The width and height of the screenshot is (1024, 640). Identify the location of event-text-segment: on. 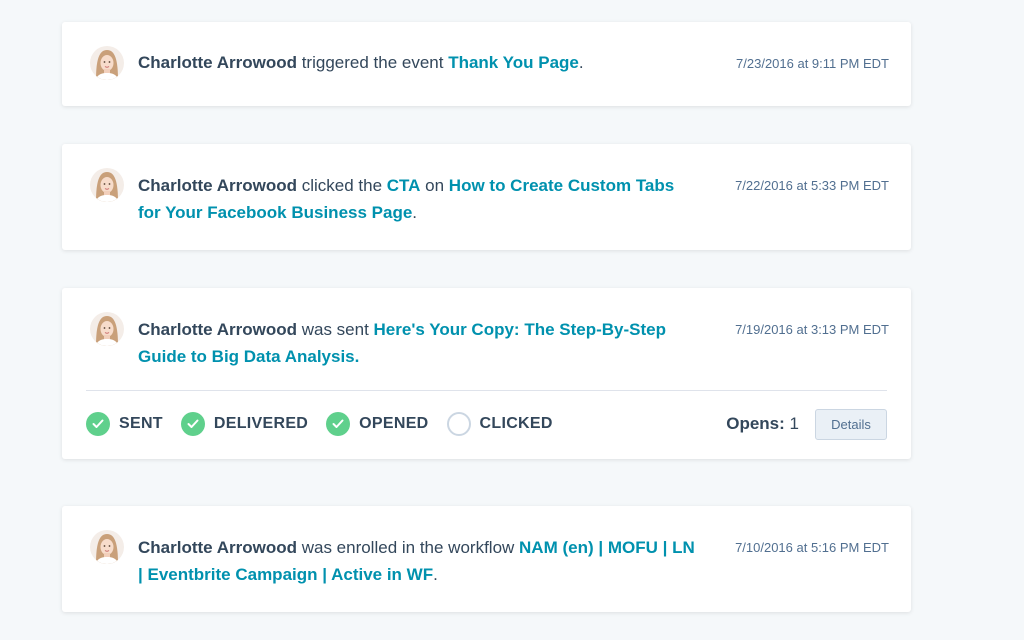
(434, 185).